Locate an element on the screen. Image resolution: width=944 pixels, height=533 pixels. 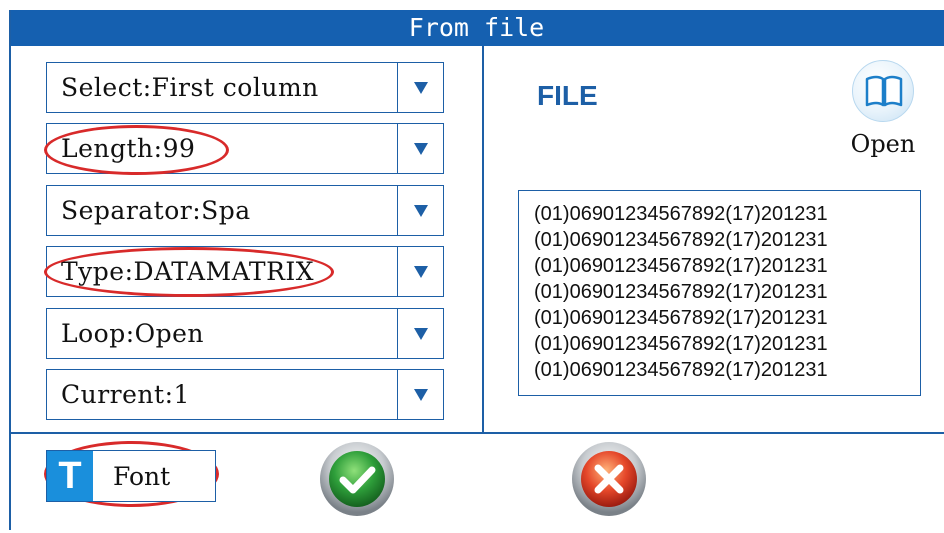
type-value: Type:DATAMATRIX is located at coordinates (188, 271).